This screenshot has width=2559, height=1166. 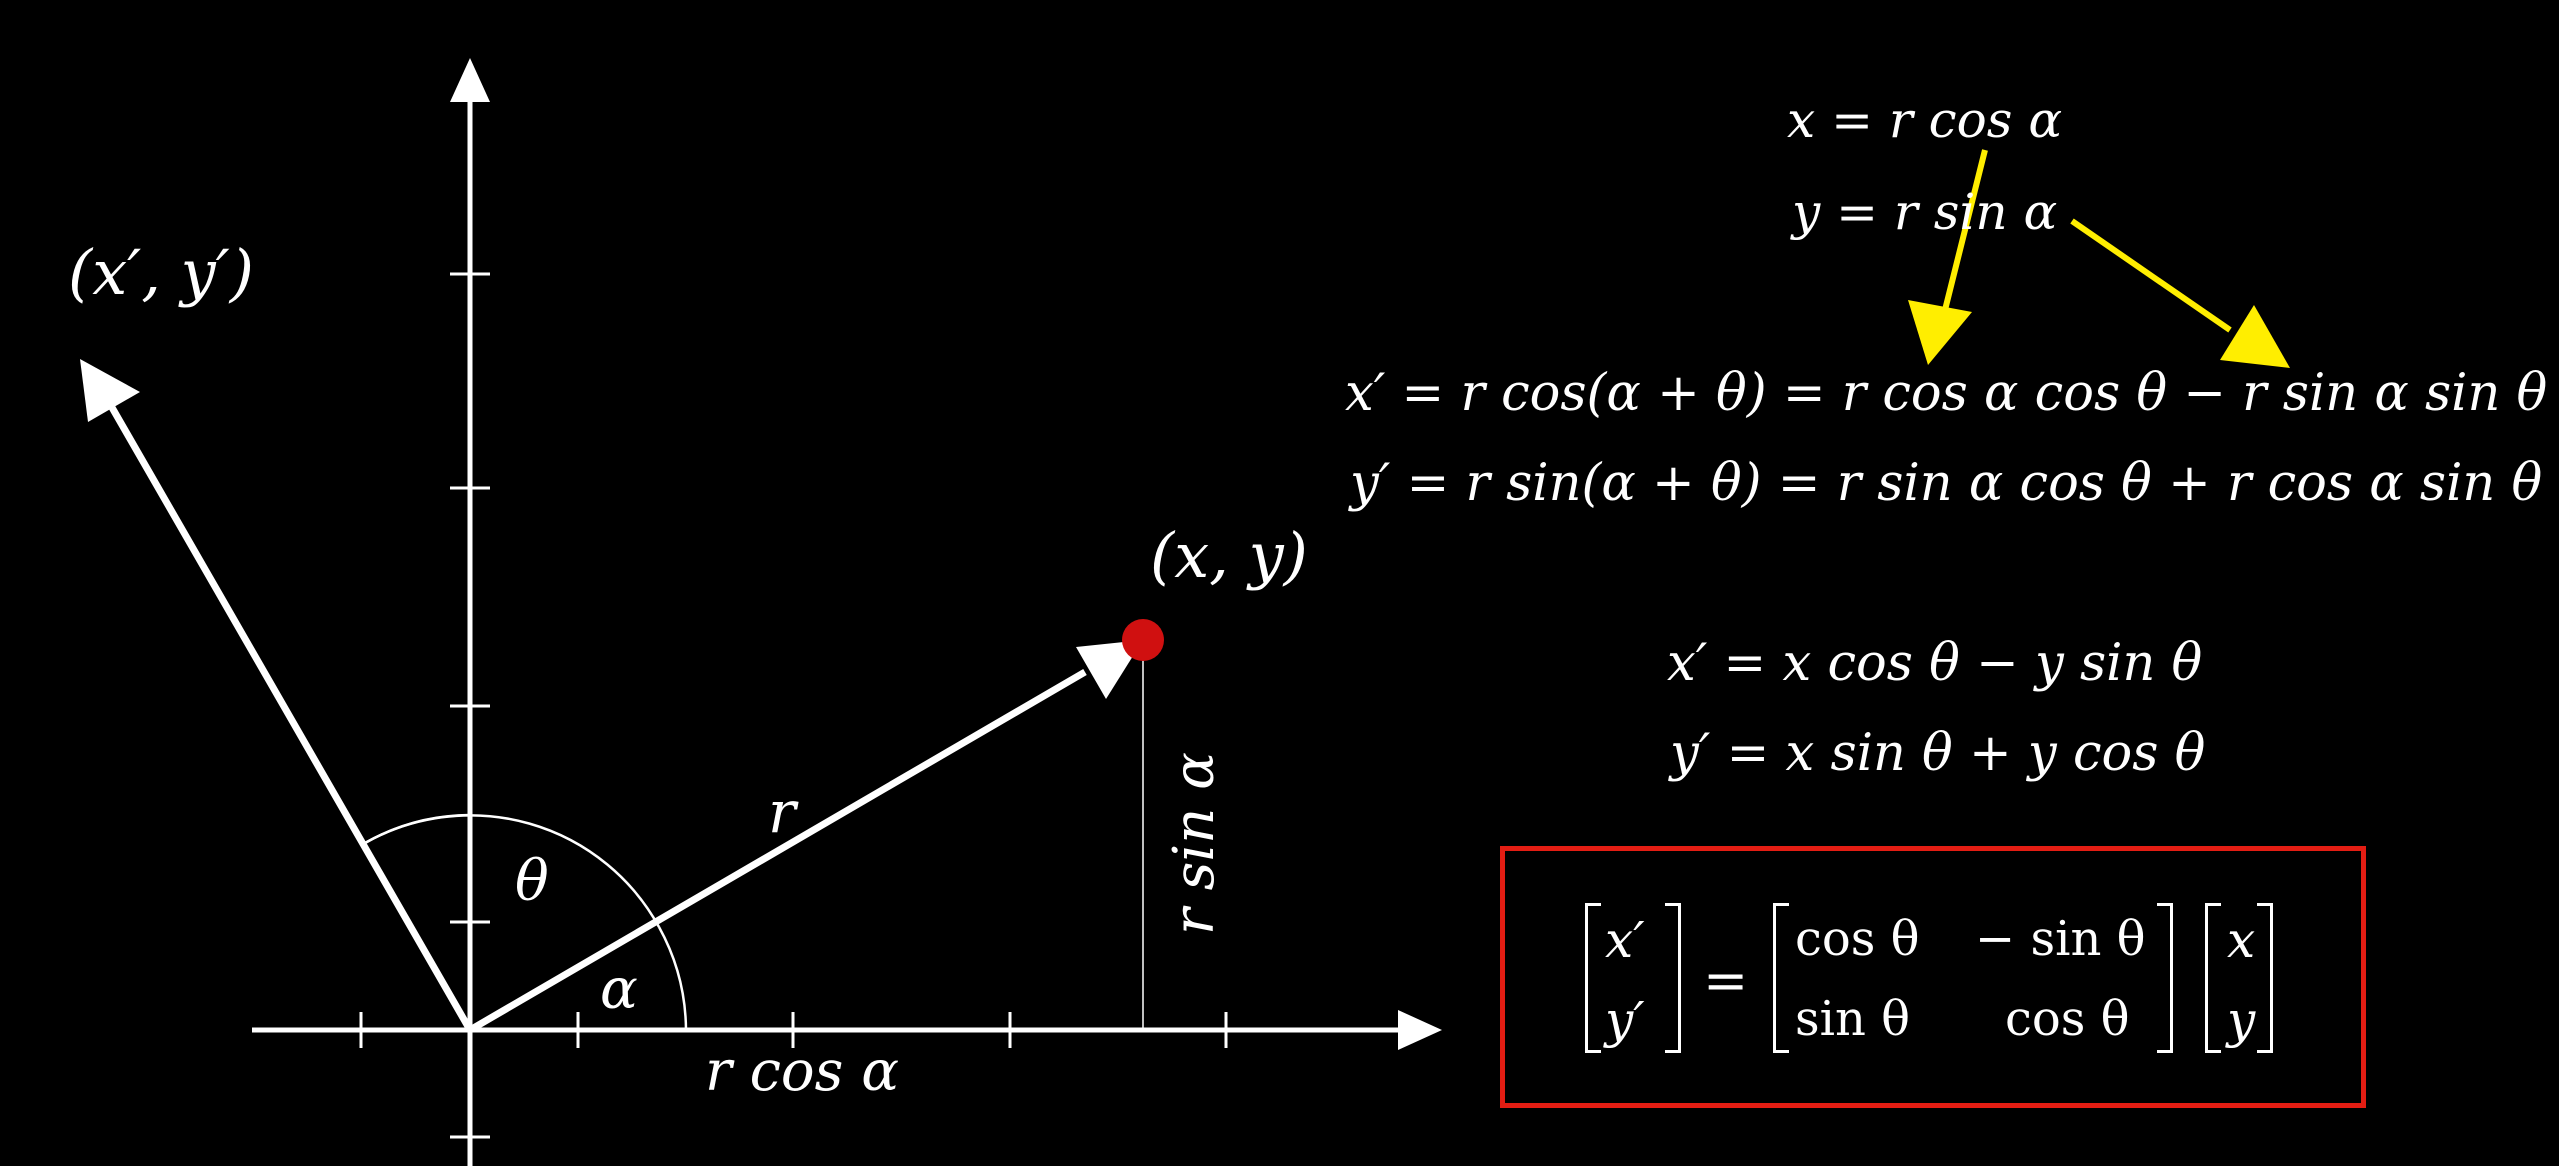 I want to click on rotation-bracket-right, so click(x=2165, y=978).